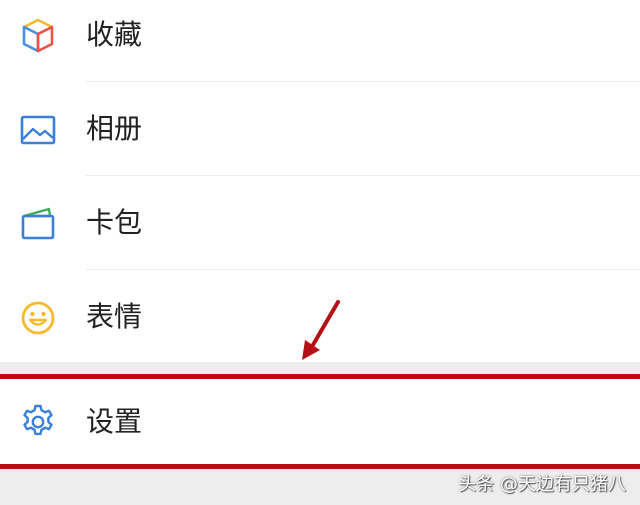 This screenshot has width=640, height=505. Describe the element at coordinates (114, 316) in the screenshot. I see `menu-item-label: 表情` at that location.